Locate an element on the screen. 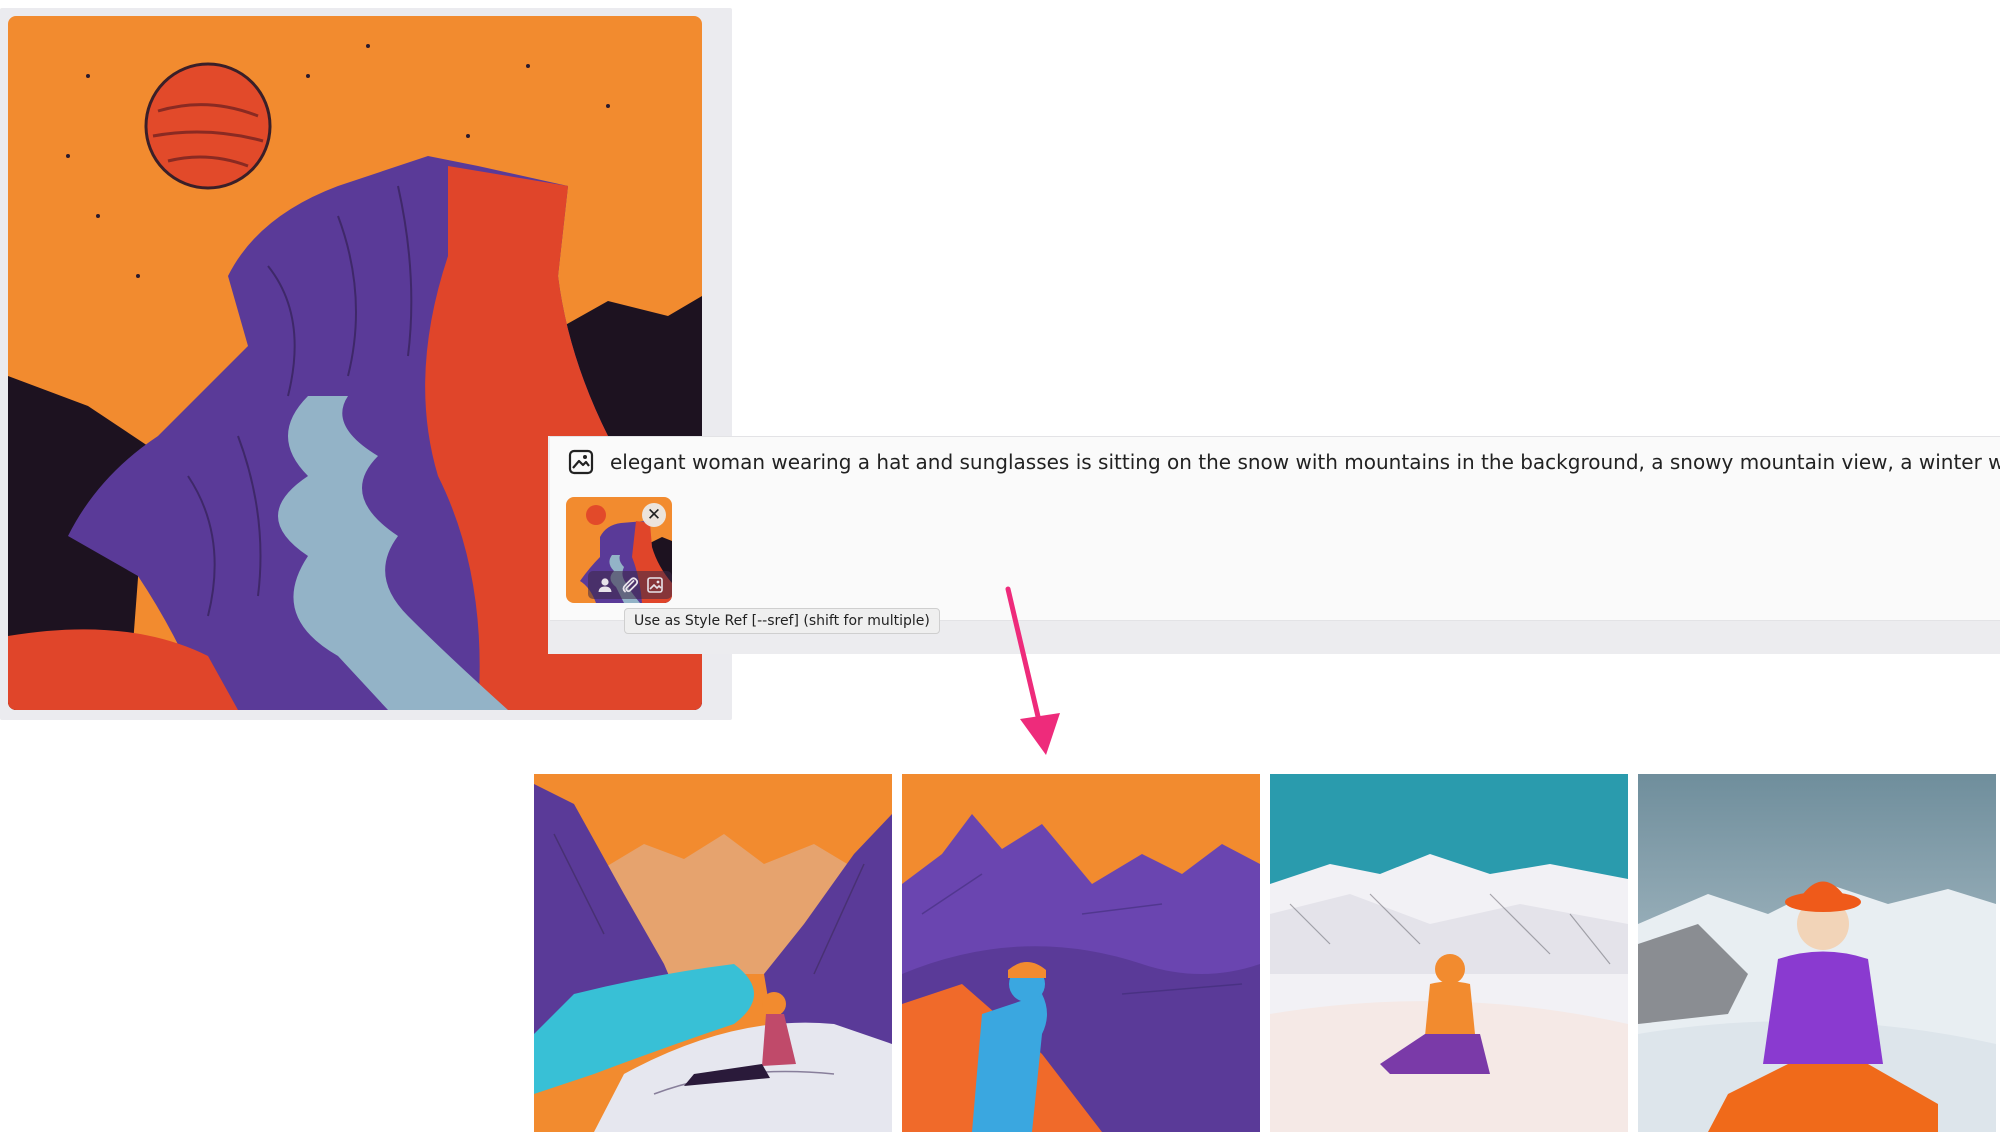  image-style-icon is located at coordinates (655, 585).